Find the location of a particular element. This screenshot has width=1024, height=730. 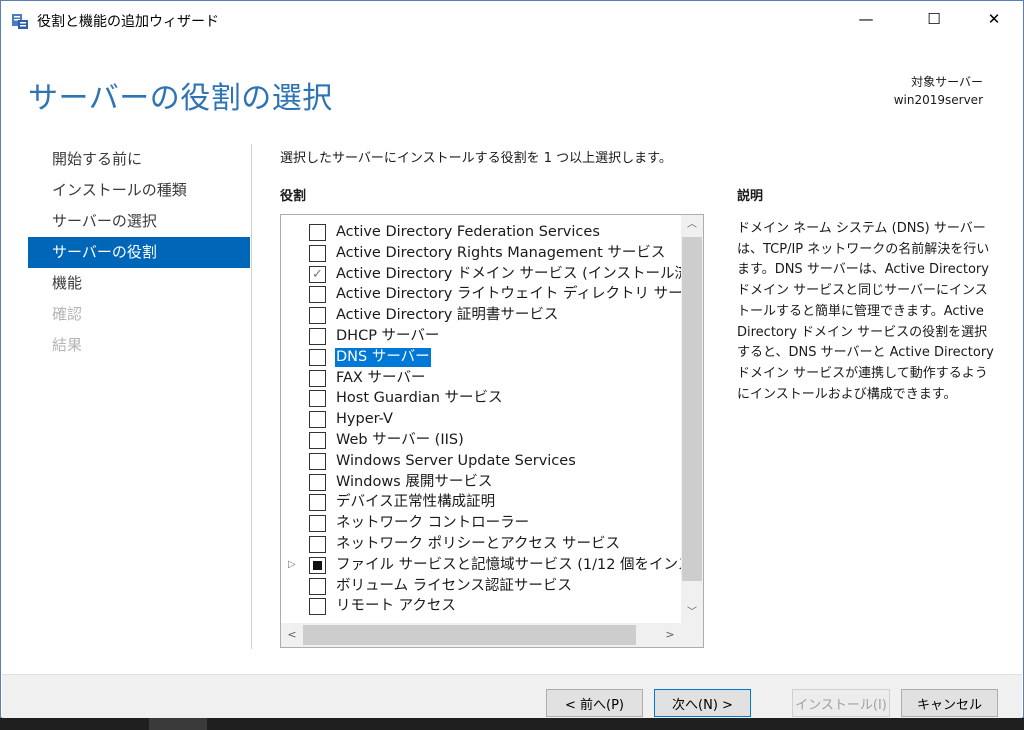

role-row: Web サーバー (IIS) is located at coordinates (481, 440).